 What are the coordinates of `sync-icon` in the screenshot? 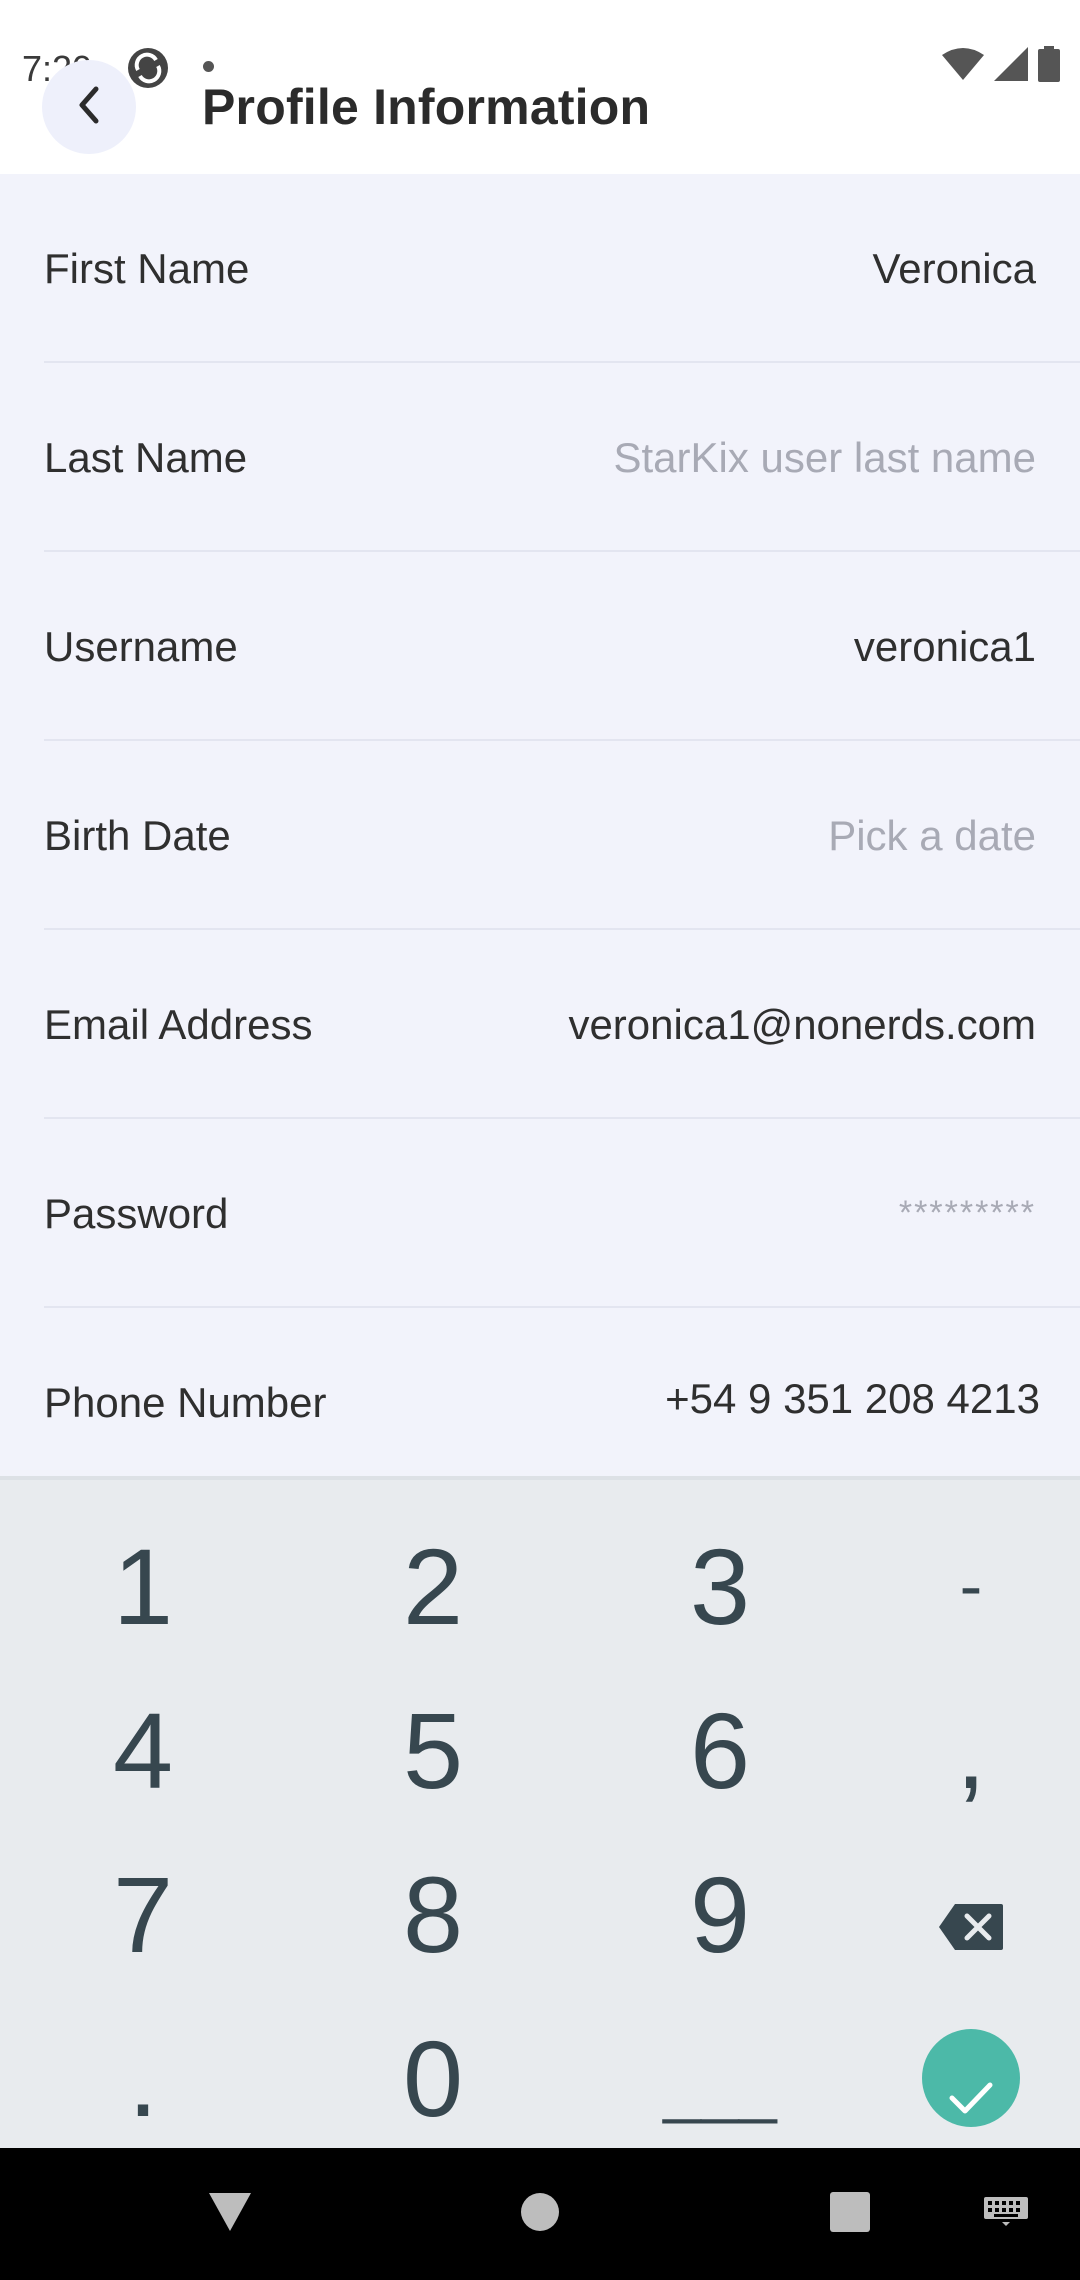 It's located at (148, 68).